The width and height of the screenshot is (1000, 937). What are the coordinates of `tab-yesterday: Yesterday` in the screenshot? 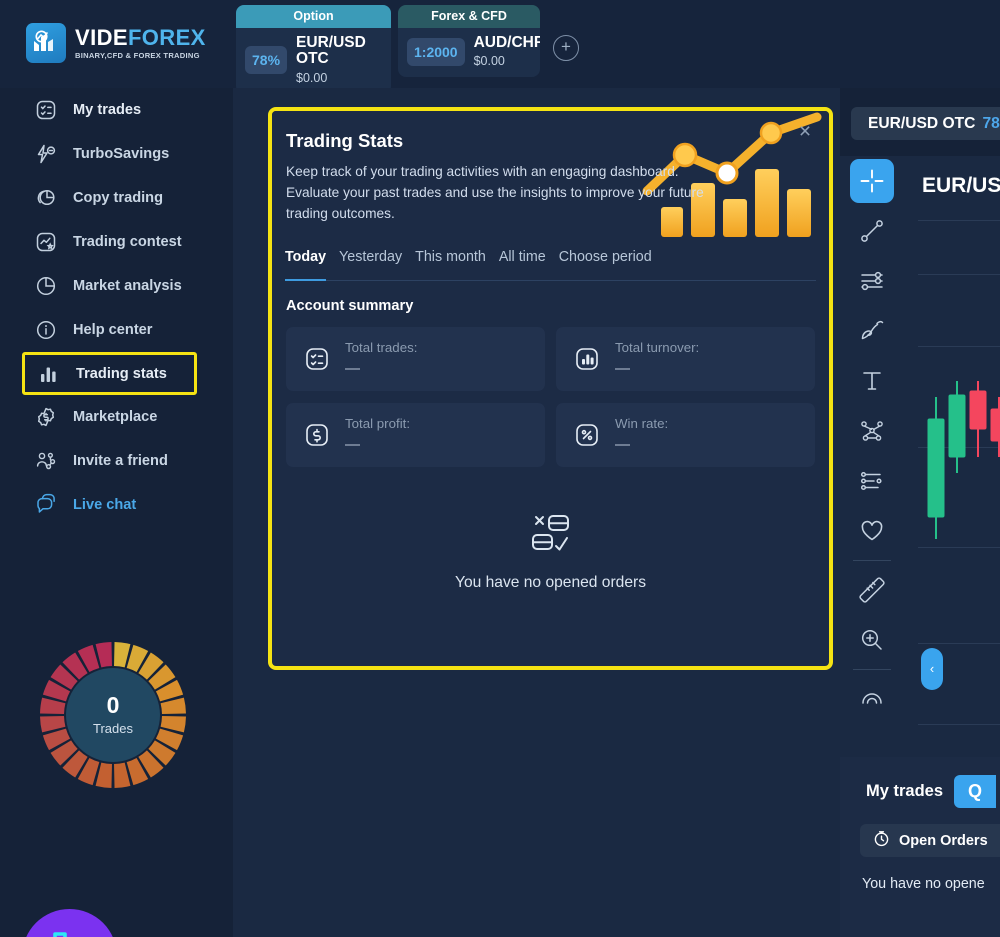 It's located at (370, 260).